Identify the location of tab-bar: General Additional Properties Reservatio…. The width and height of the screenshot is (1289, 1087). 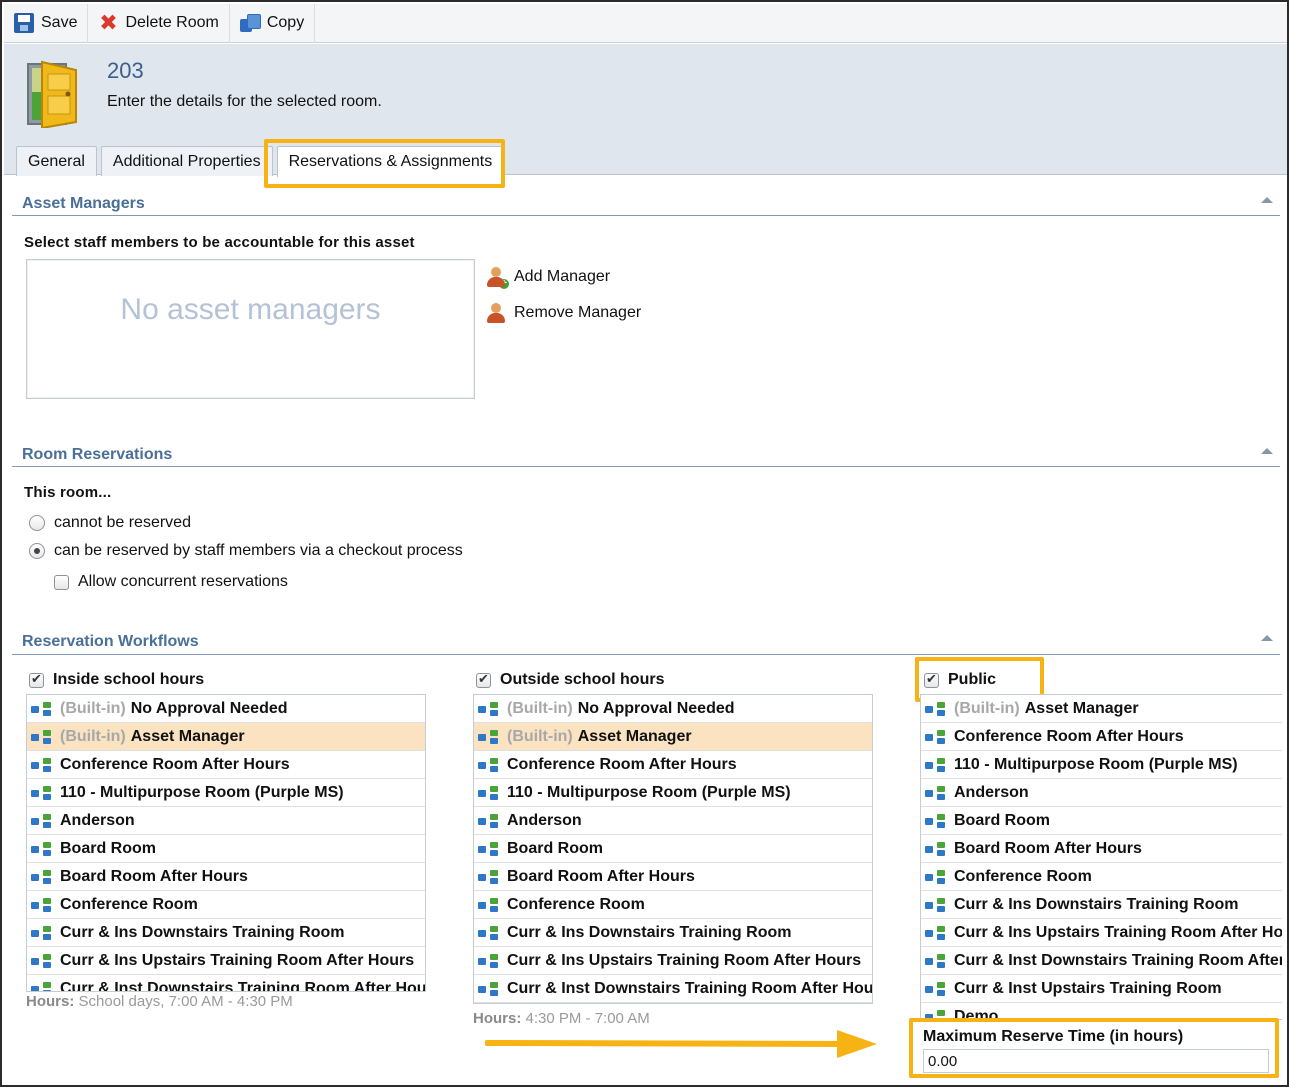
(262, 161).